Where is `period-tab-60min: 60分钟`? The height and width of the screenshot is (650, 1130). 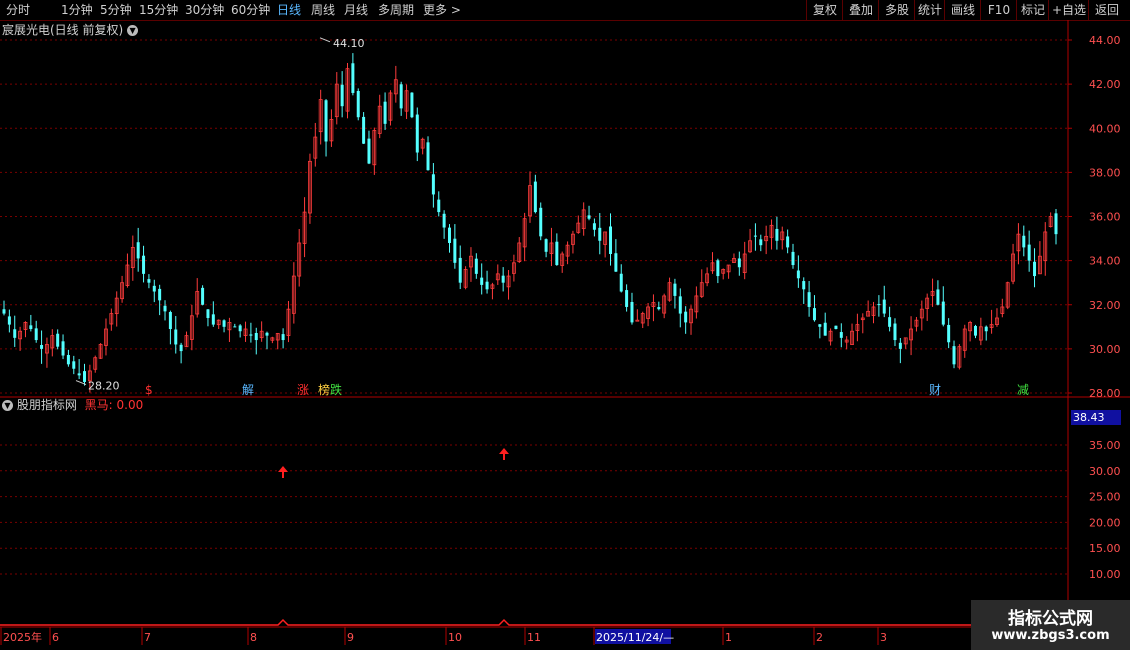
period-tab-60min: 60分钟 is located at coordinates (250, 10).